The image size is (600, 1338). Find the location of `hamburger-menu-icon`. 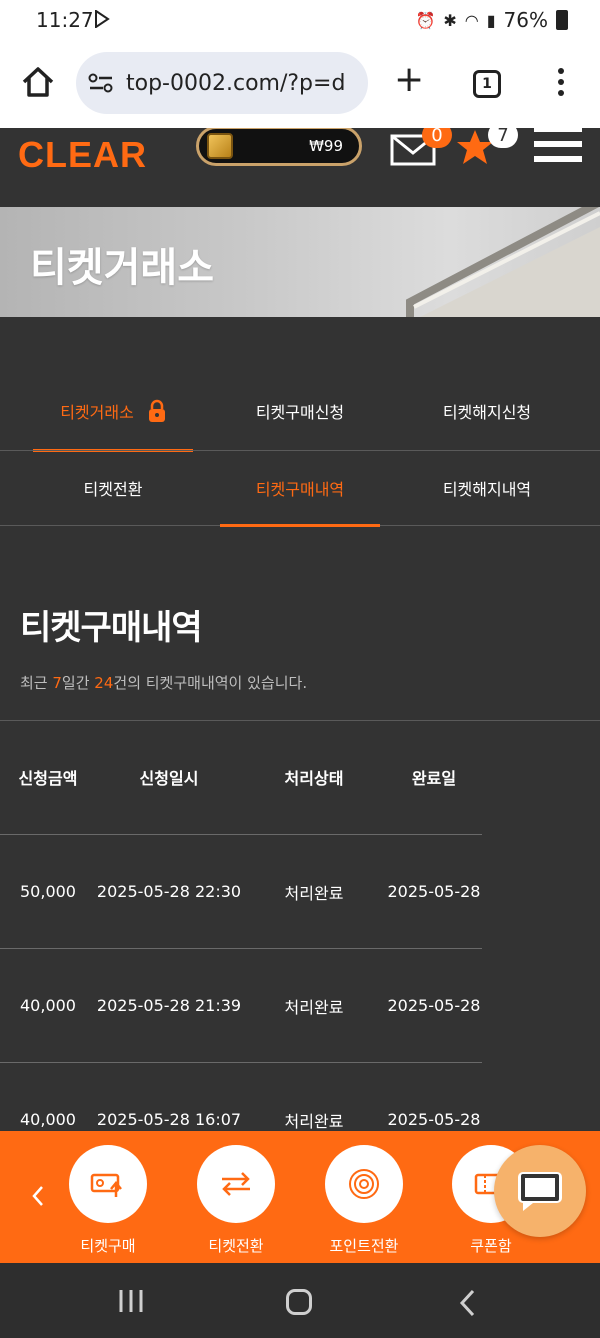

hamburger-menu-icon is located at coordinates (558, 149).